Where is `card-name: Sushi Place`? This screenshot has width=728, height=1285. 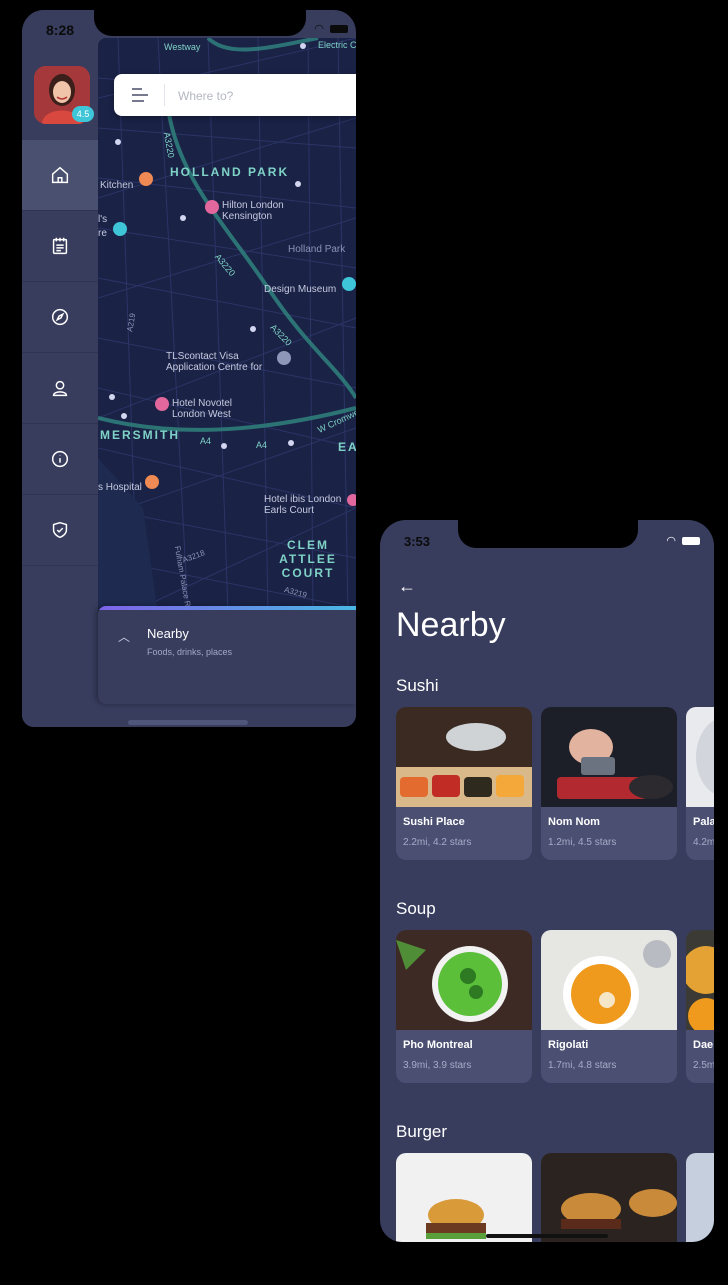 card-name: Sushi Place is located at coordinates (434, 822).